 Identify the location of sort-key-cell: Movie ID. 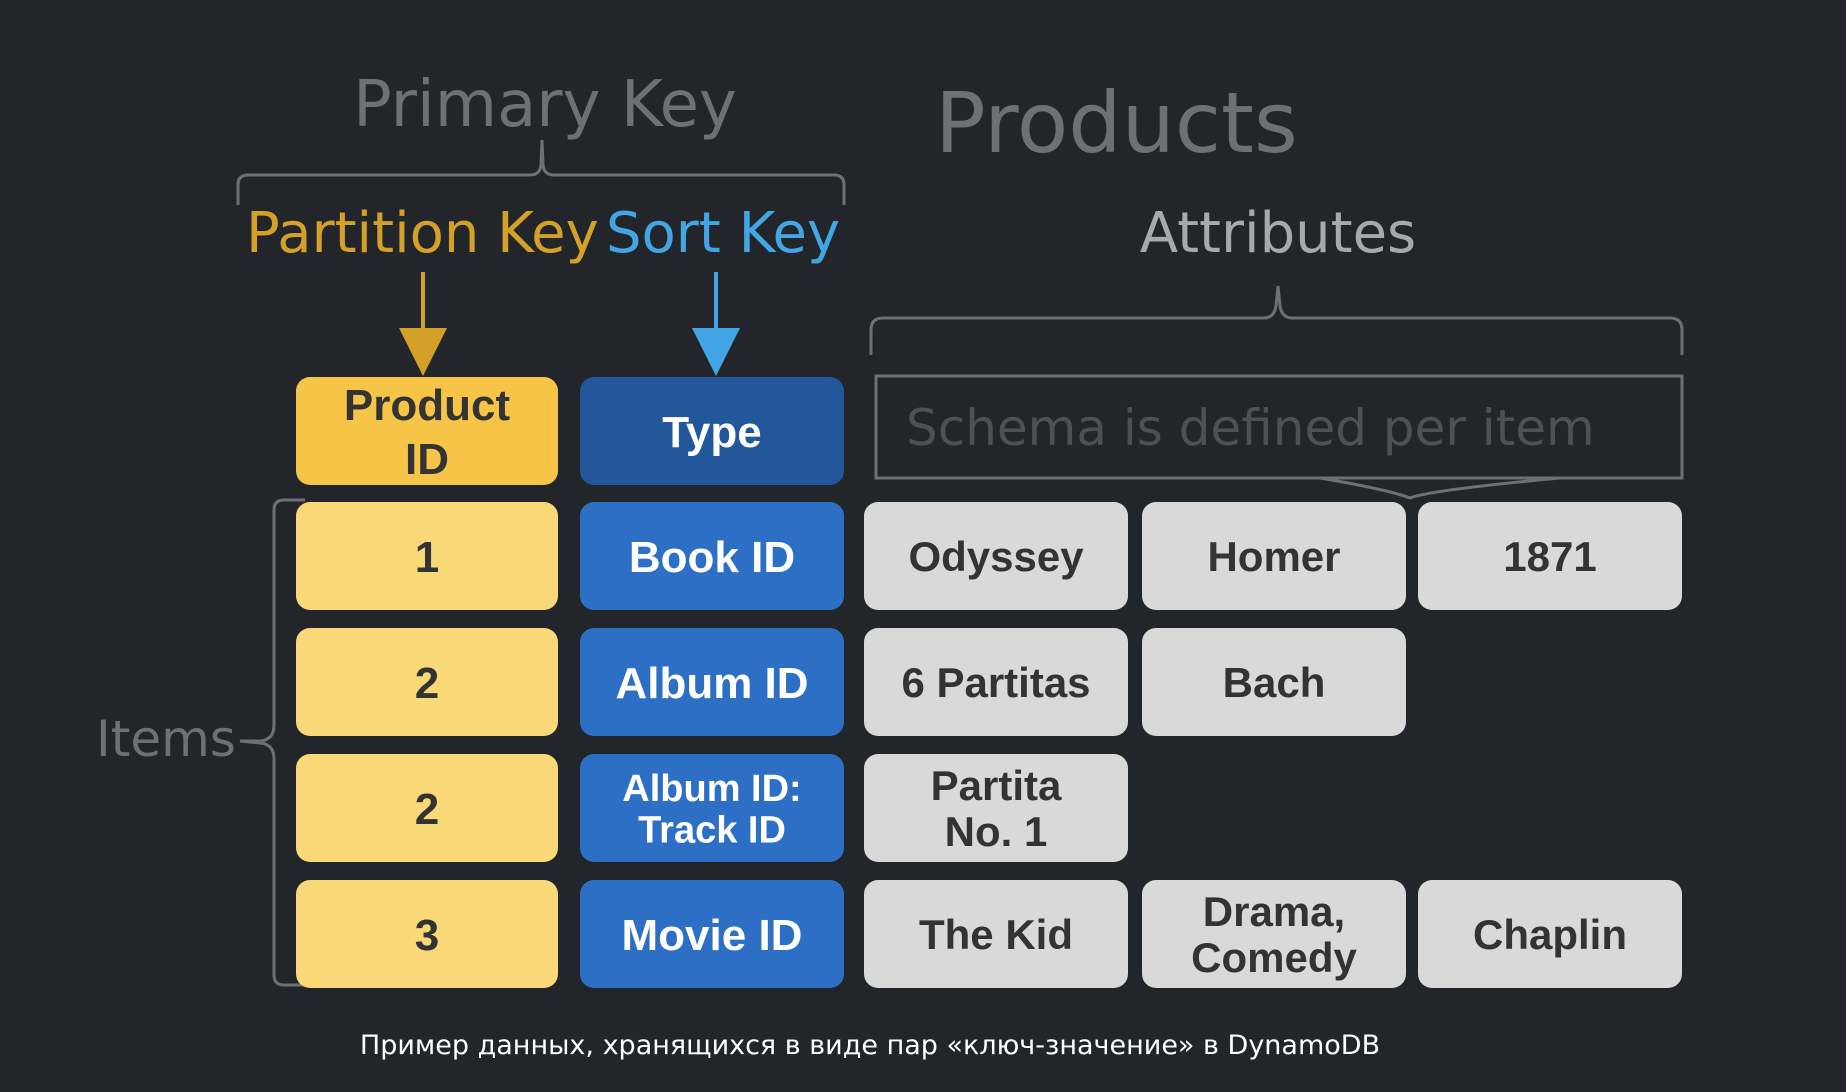
(712, 934).